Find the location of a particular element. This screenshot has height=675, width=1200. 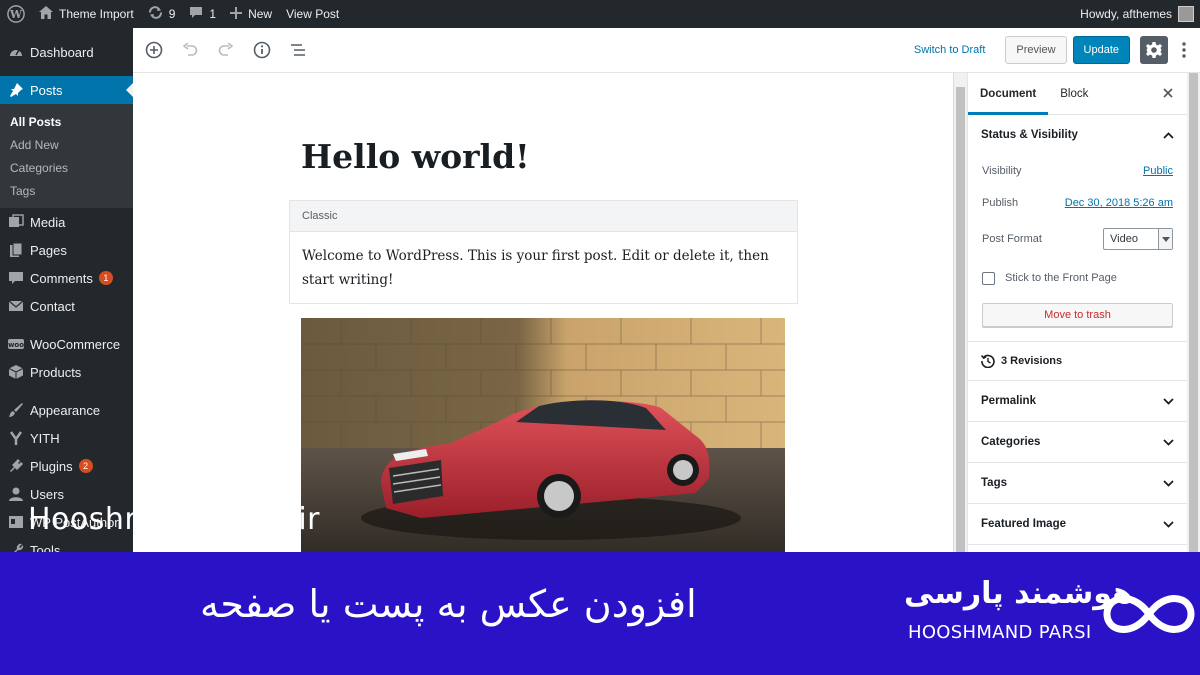

infinity-logo-icon is located at coordinates (1149, 614).